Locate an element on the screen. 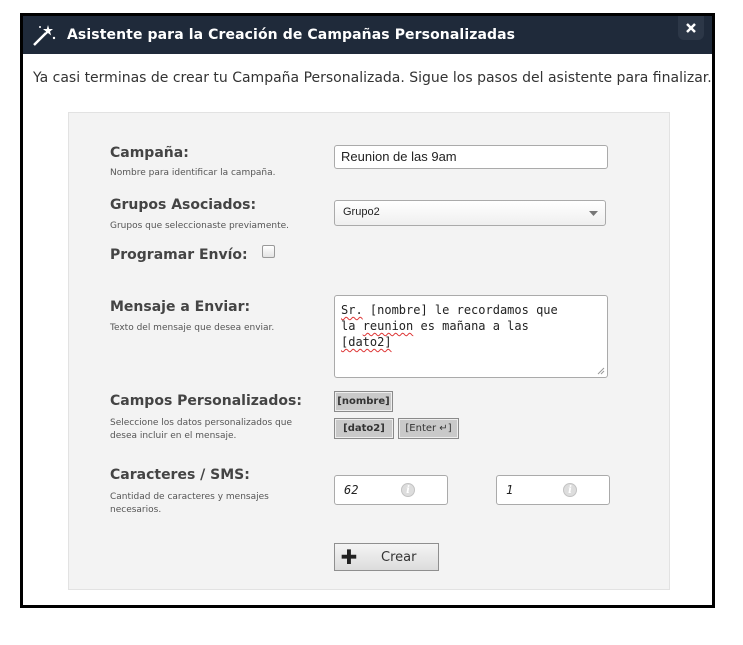 Image resolution: width=743 pixels, height=645 pixels. groups-select: Grupo2 is located at coordinates (470, 213).